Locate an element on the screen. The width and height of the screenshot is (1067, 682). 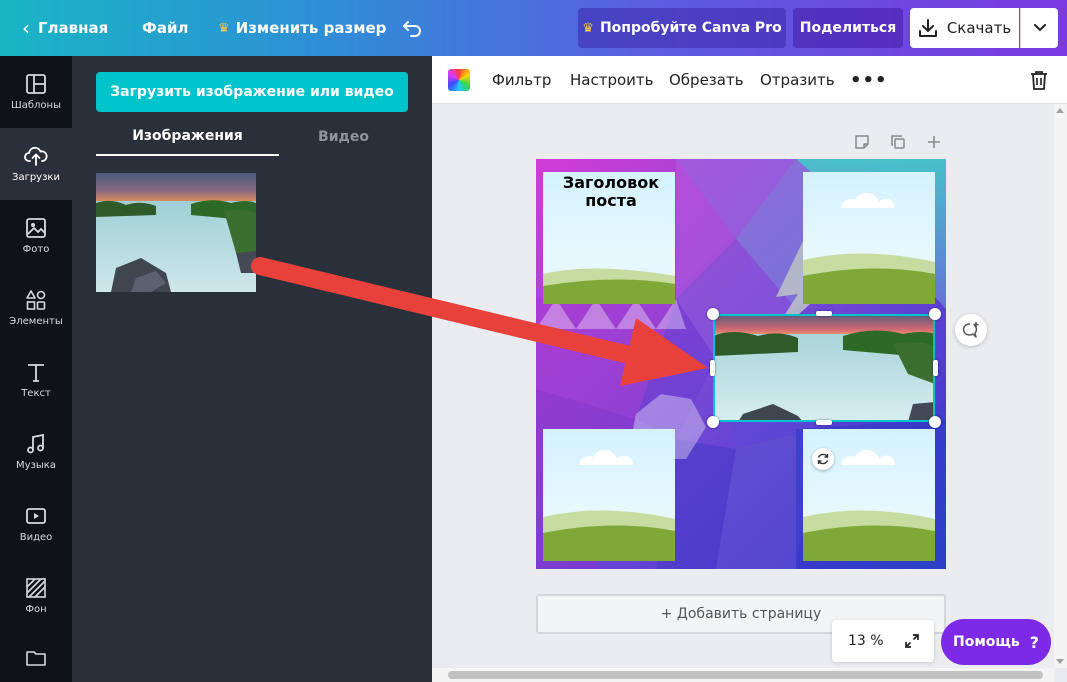
page-actions is located at coordinates (898, 142).